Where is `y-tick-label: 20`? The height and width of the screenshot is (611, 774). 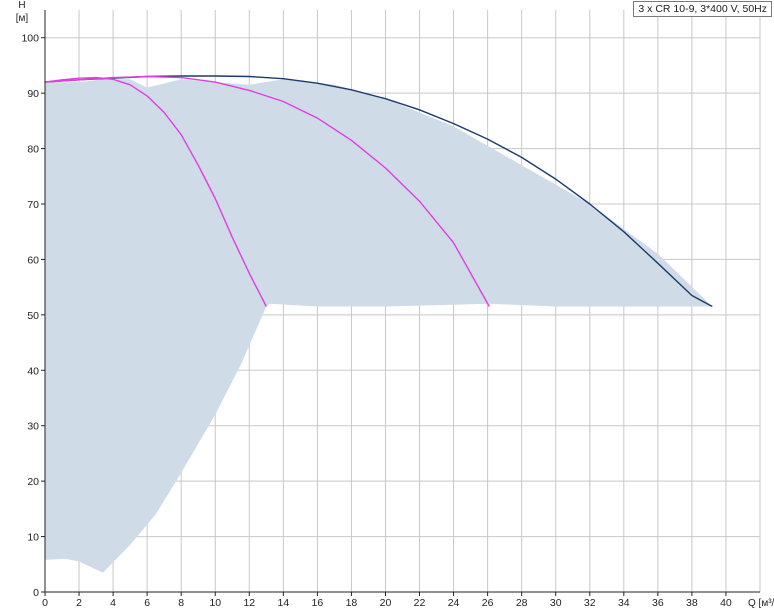
y-tick-label: 20 is located at coordinates (33, 482).